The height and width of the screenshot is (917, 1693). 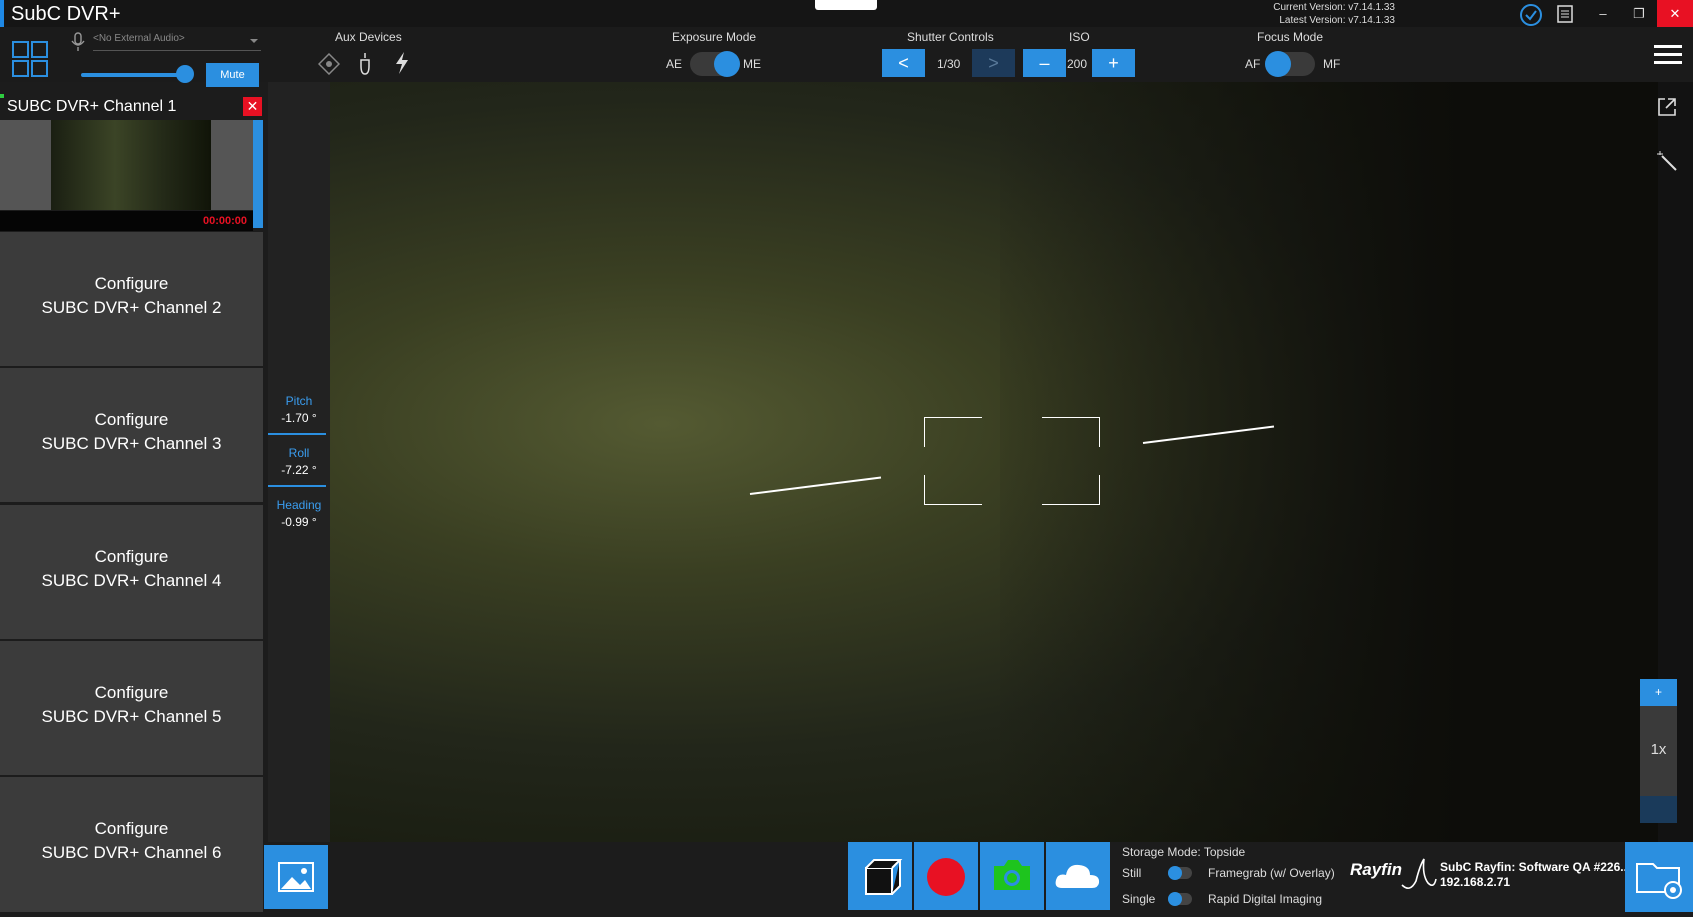 I want to click on storage-settings-button, so click(x=1659, y=877).